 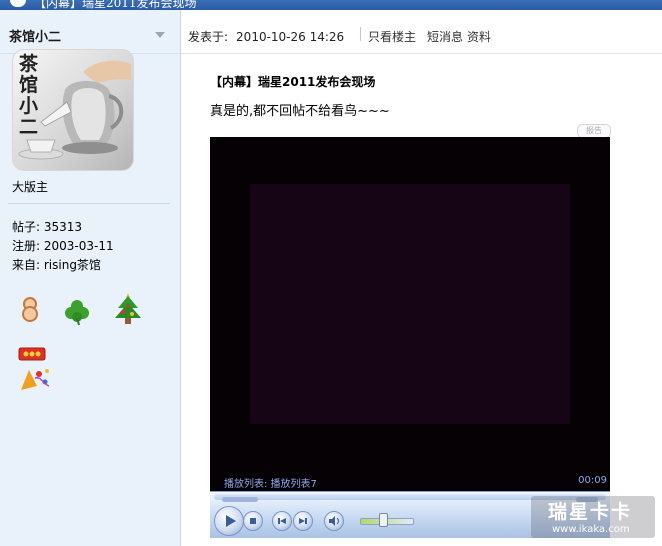 I want to click on medal-8-icon, so click(x=30, y=309).